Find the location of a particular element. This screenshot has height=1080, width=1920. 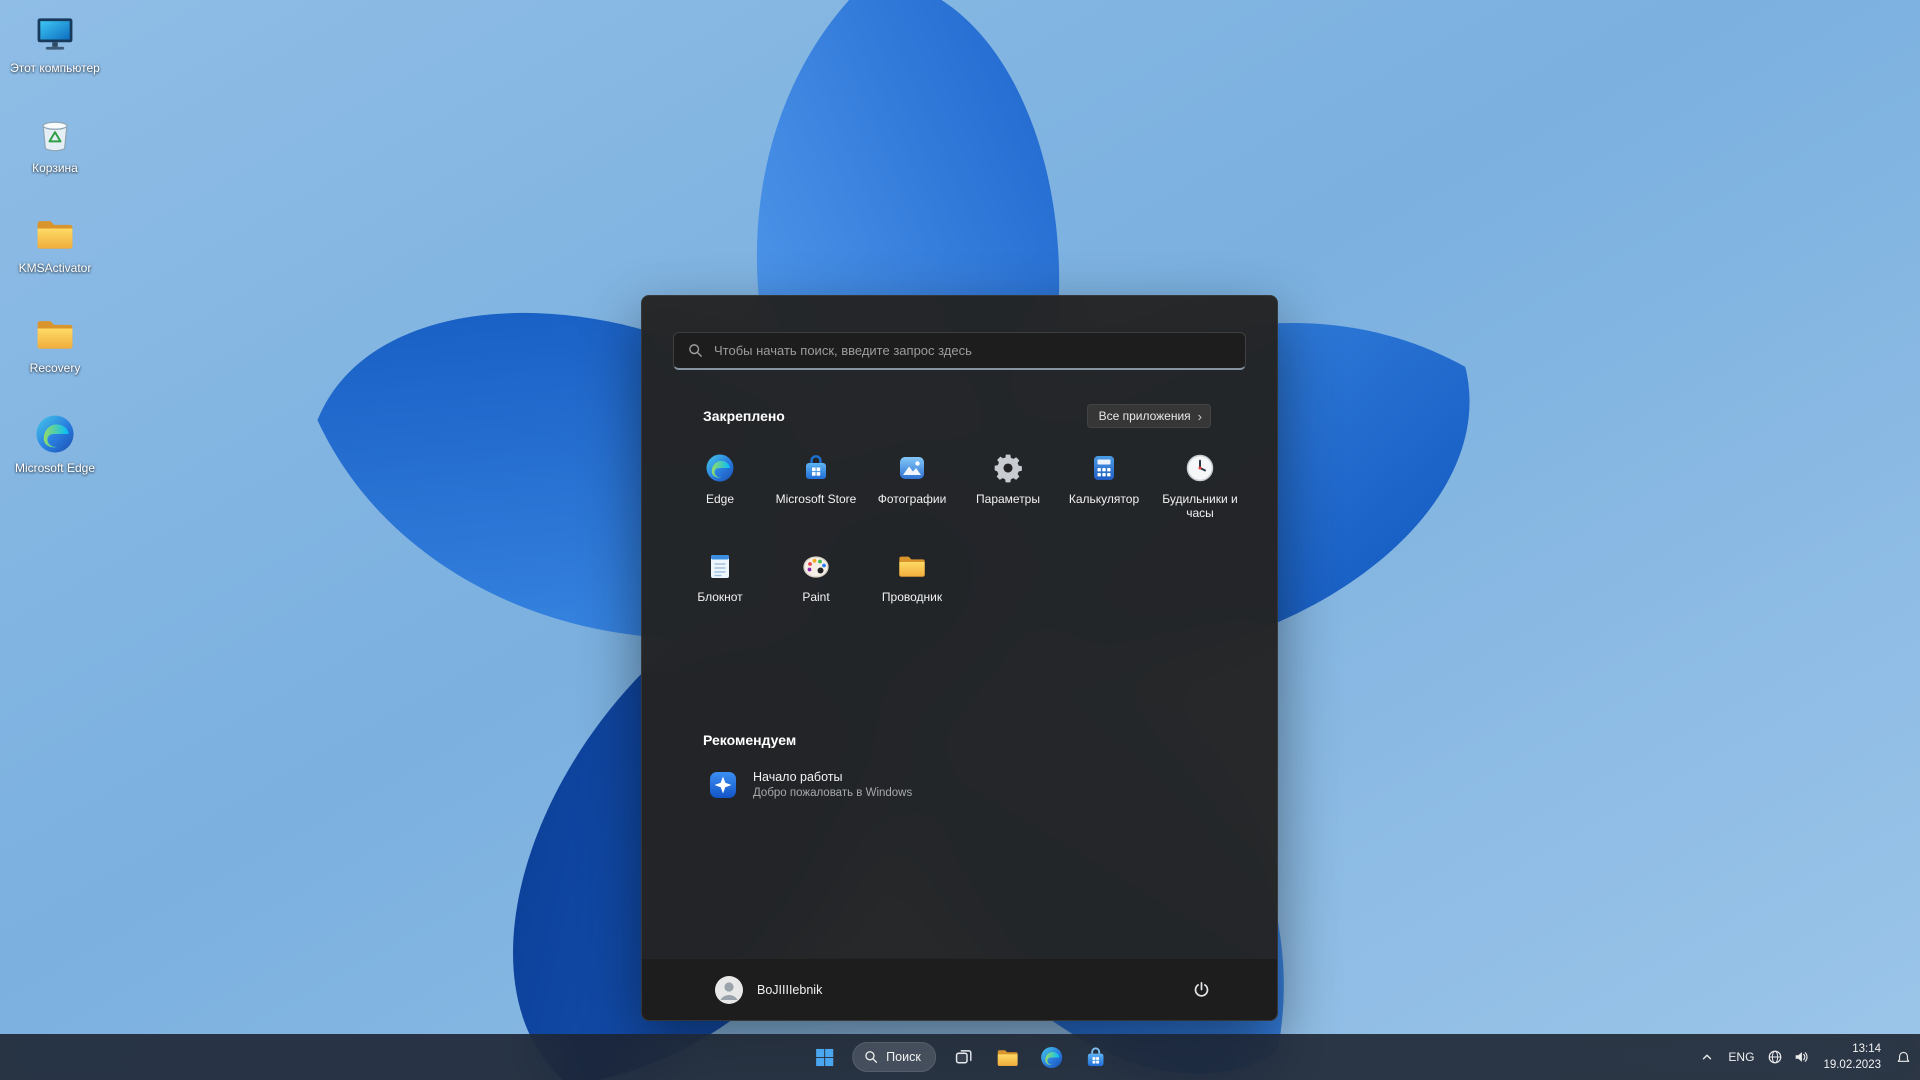

all-apps-button: Все приложения › is located at coordinates (1148, 416).